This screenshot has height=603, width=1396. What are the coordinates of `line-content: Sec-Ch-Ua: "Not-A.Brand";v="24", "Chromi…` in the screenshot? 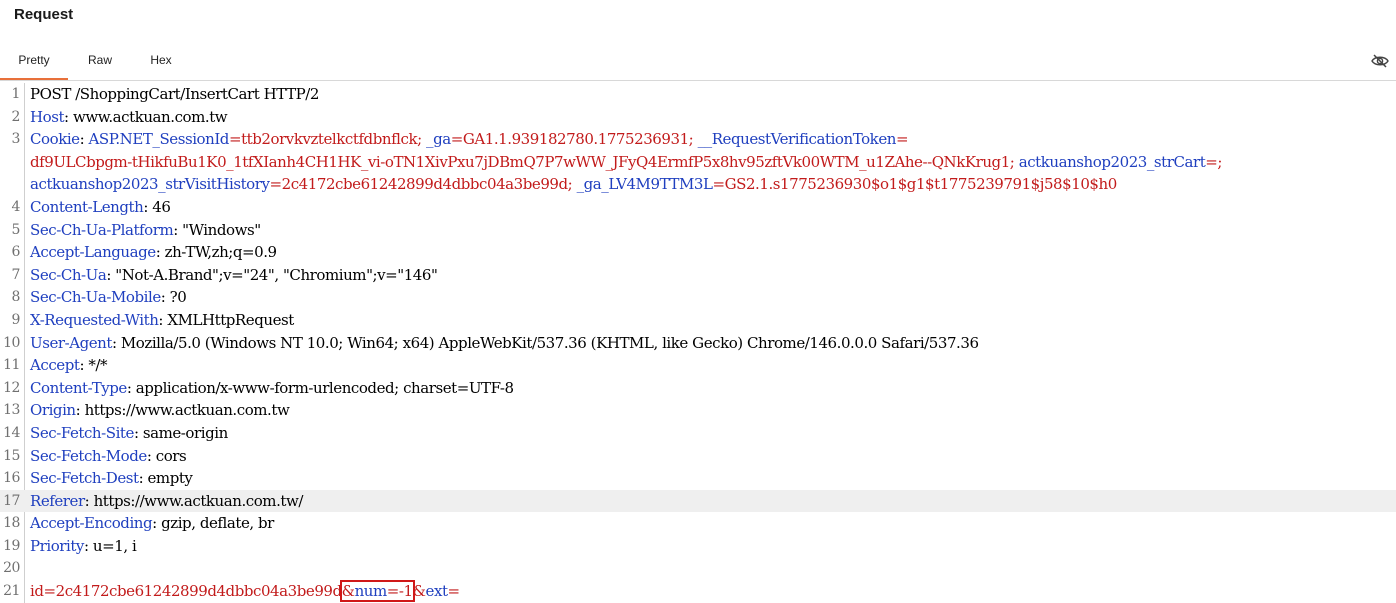 It's located at (234, 275).